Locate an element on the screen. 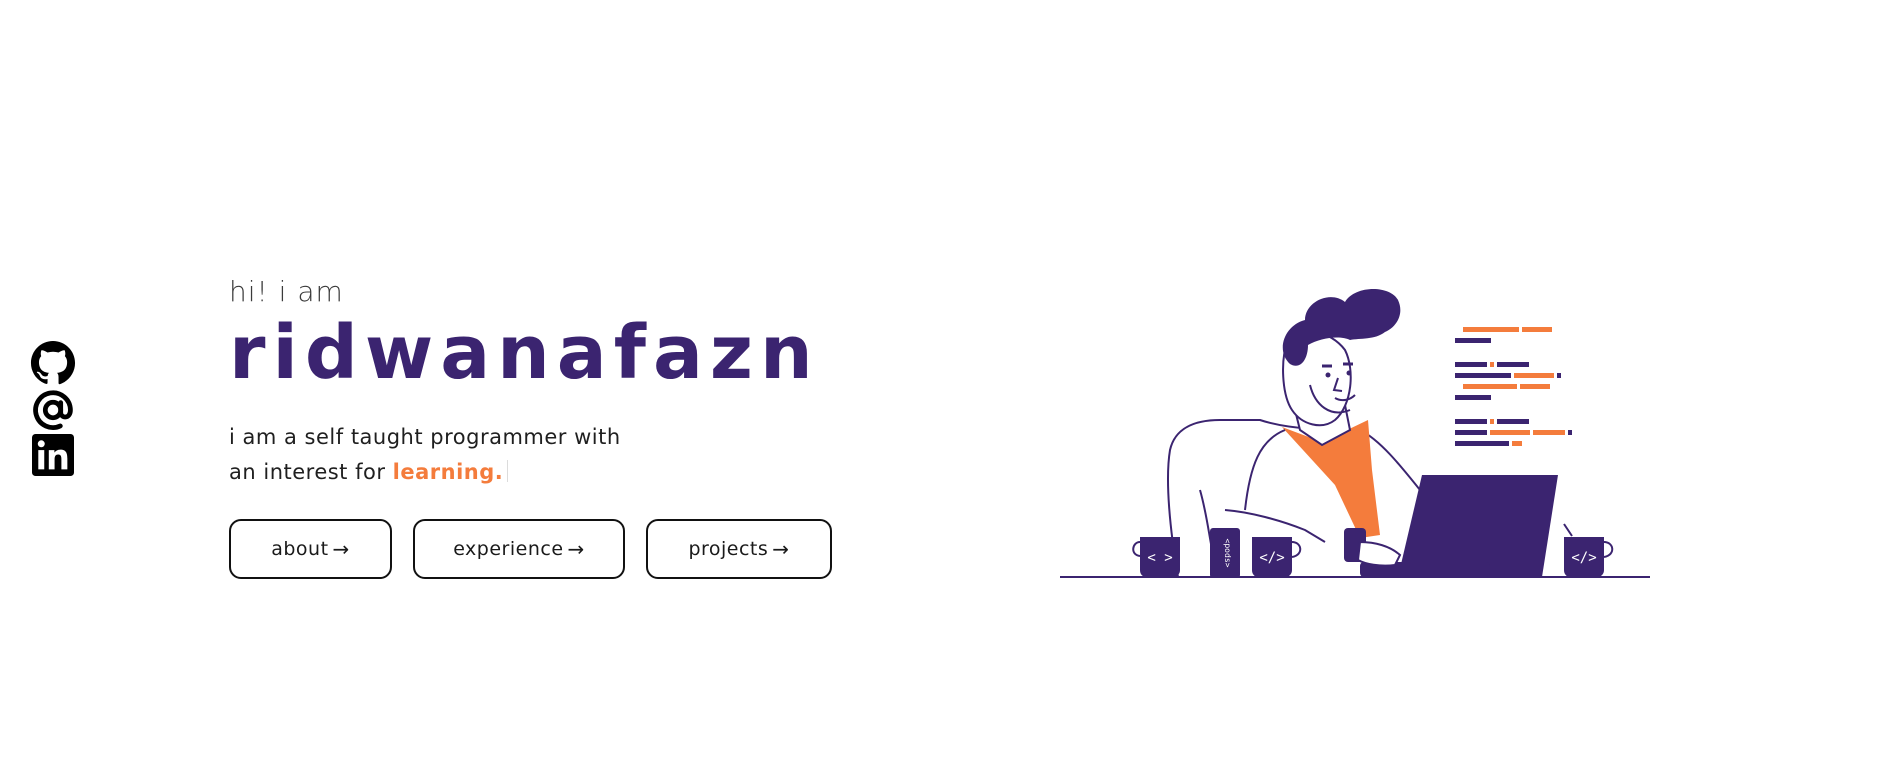 Image resolution: width=1896 pixels, height=773 pixels. about-button-label: about is located at coordinates (300, 549).